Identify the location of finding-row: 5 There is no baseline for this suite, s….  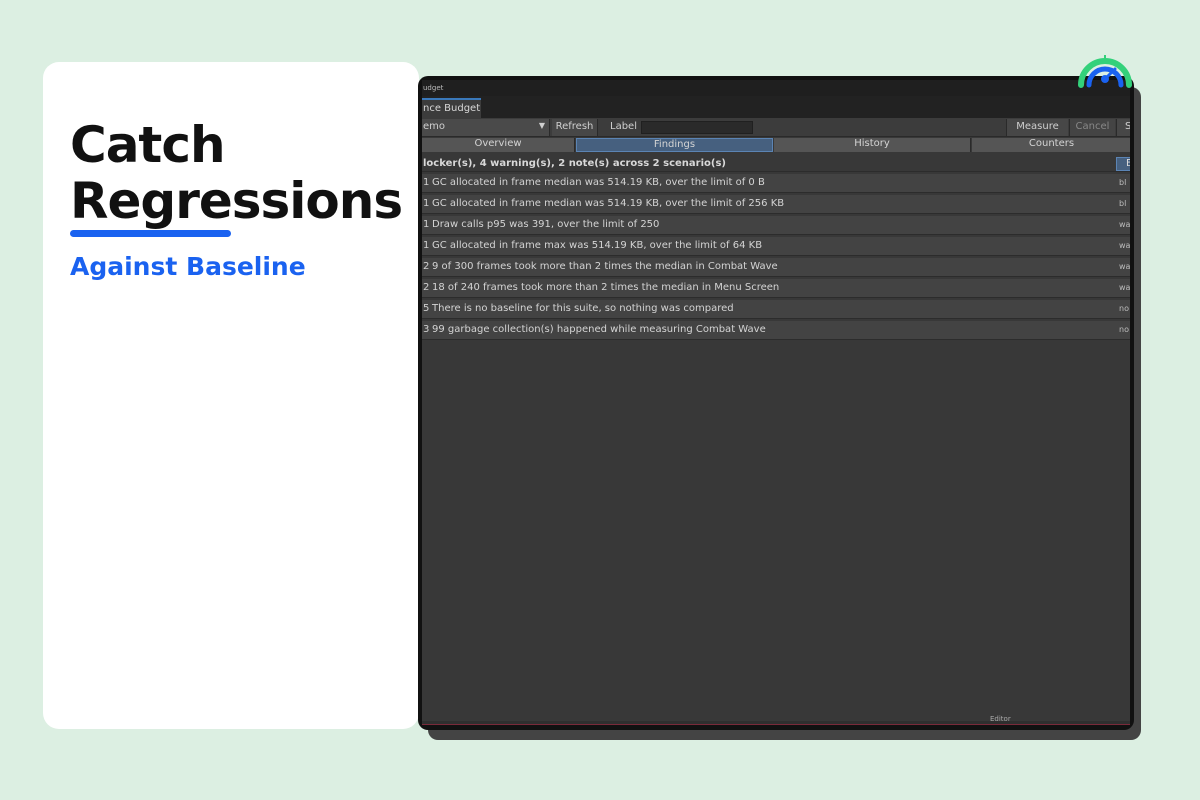
(776, 309).